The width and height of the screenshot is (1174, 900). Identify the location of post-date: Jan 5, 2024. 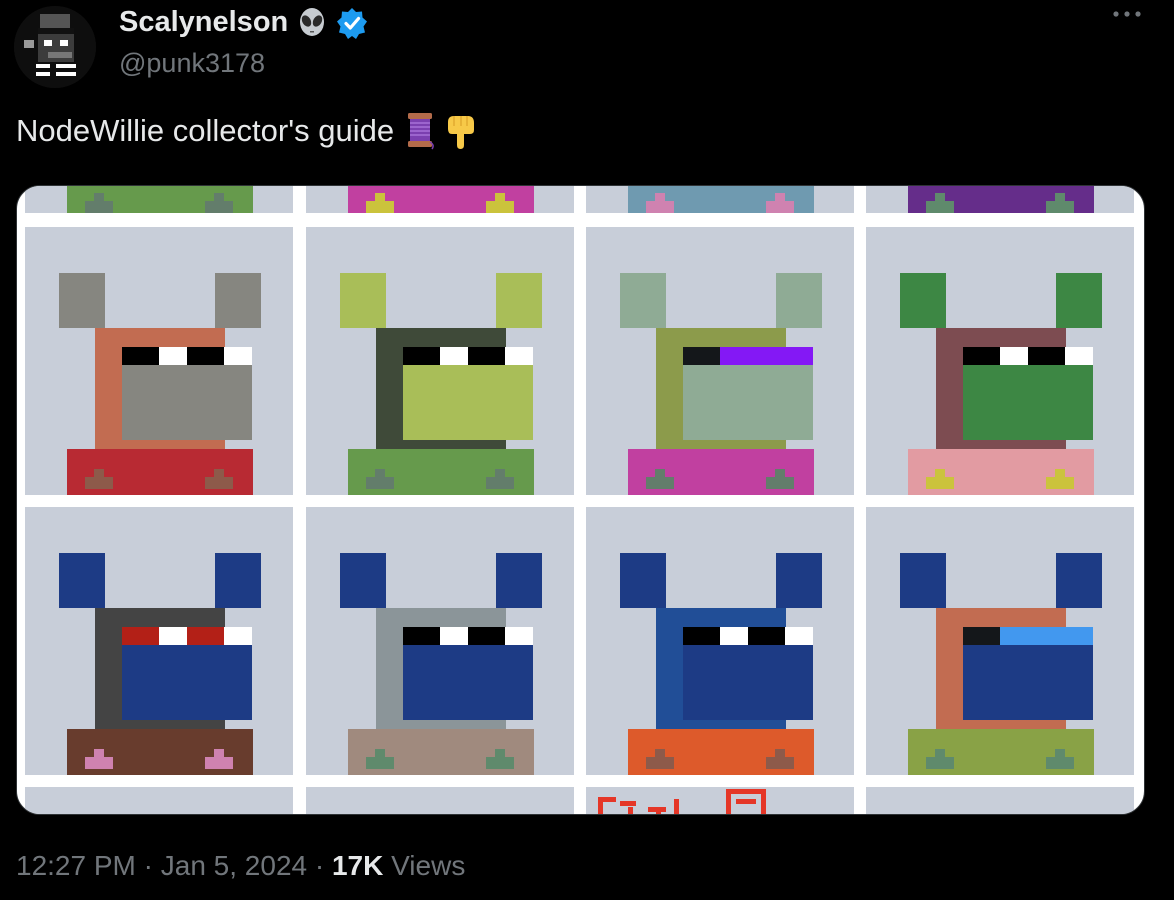
(234, 865).